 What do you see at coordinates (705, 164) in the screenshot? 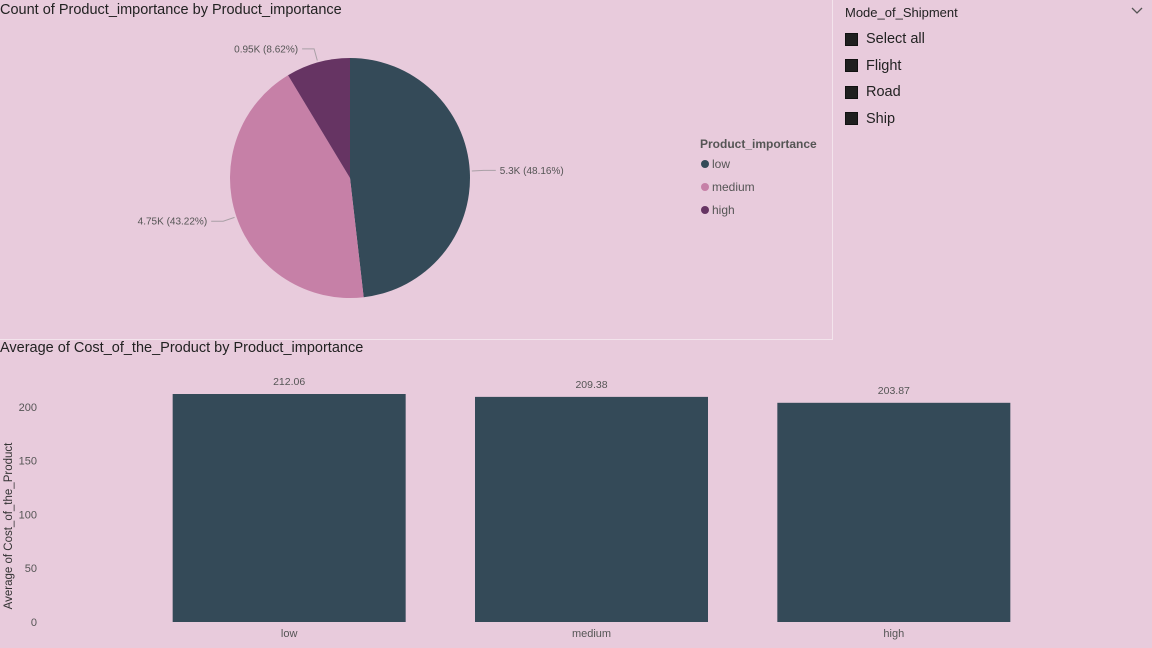
I see `legend-marker-low` at bounding box center [705, 164].